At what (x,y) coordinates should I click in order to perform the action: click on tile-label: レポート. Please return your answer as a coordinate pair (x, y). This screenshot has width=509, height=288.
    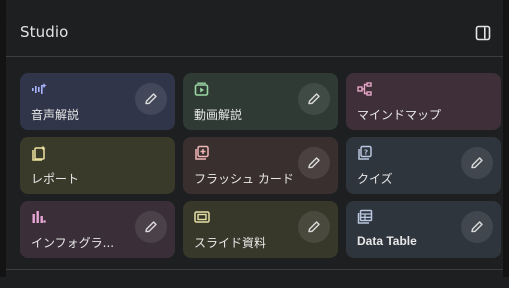
    Looking at the image, I should click on (55, 179).